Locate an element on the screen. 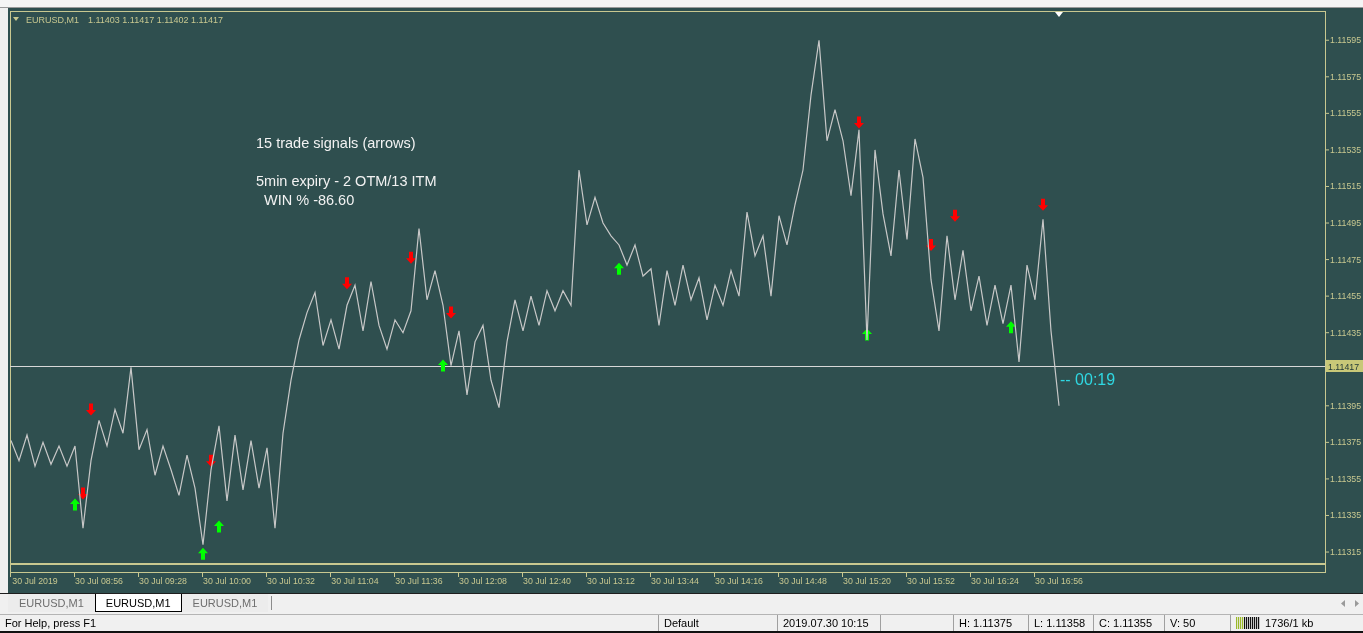 The width and height of the screenshot is (1363, 633). time-label: 30 Jul 16:56 is located at coordinates (1059, 581).